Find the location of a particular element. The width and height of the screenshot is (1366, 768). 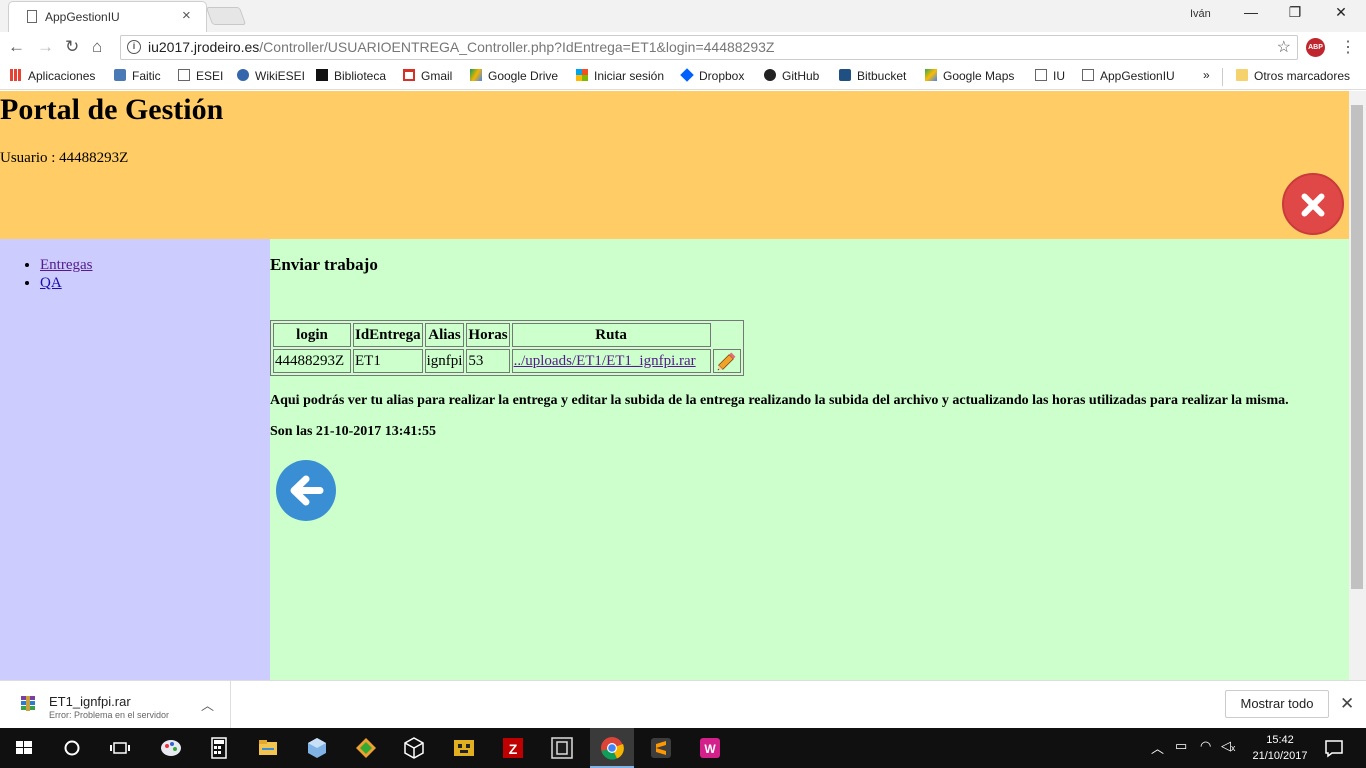

virtualbox-cube-icon is located at coordinates (317, 748).